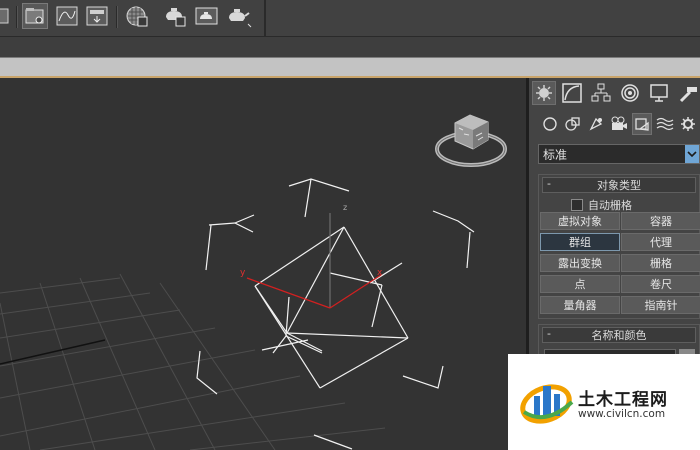 The image size is (700, 450). What do you see at coordinates (580, 305) in the screenshot?
I see `protractor-button: 量角器` at bounding box center [580, 305].